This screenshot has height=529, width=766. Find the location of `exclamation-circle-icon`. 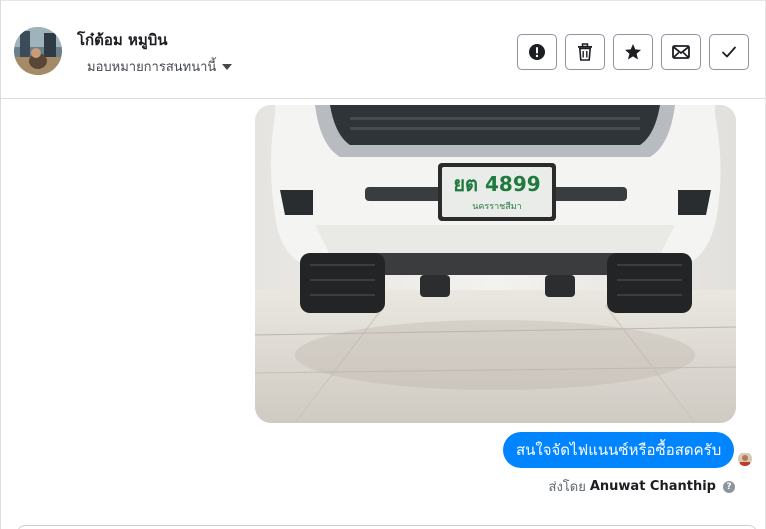

exclamation-circle-icon is located at coordinates (537, 52).